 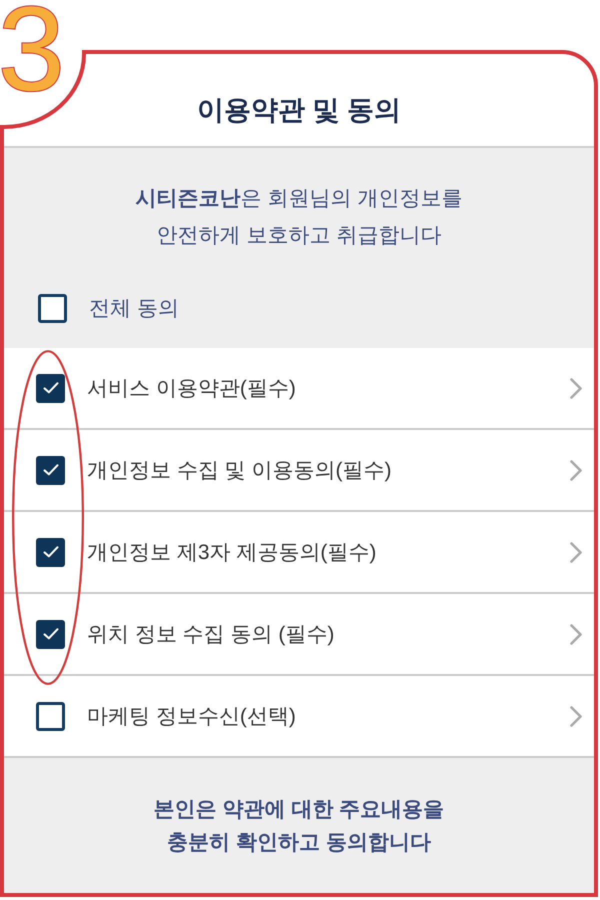 What do you see at coordinates (299, 826) in the screenshot?
I see `consent-statement: 본인은 약관에 대한 주요내용을 충분히 확인하고 동의합니다` at bounding box center [299, 826].